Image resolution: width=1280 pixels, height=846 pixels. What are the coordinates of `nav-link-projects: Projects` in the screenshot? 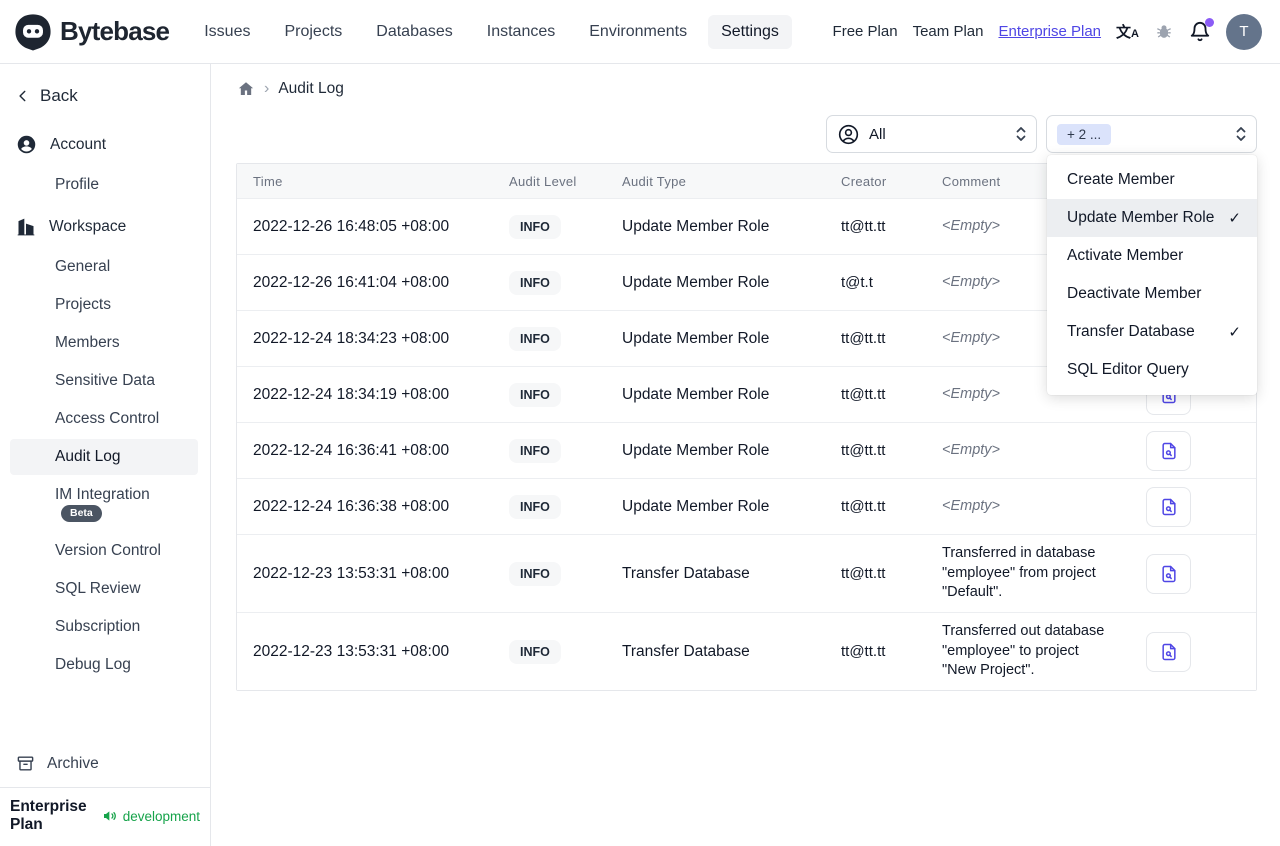 It's located at (313, 32).